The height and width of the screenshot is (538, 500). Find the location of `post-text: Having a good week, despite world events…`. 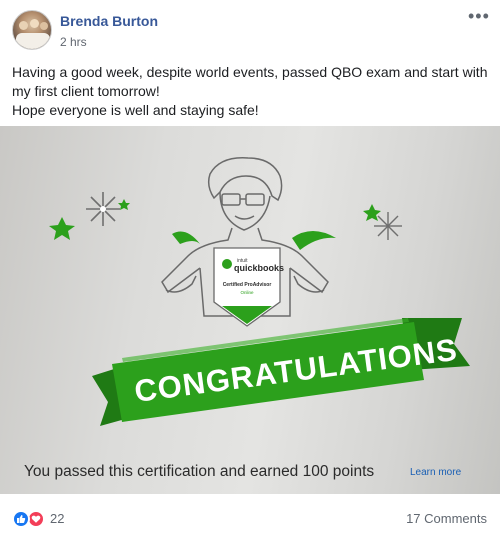

post-text: Having a good week, despite world events… is located at coordinates (252, 91).